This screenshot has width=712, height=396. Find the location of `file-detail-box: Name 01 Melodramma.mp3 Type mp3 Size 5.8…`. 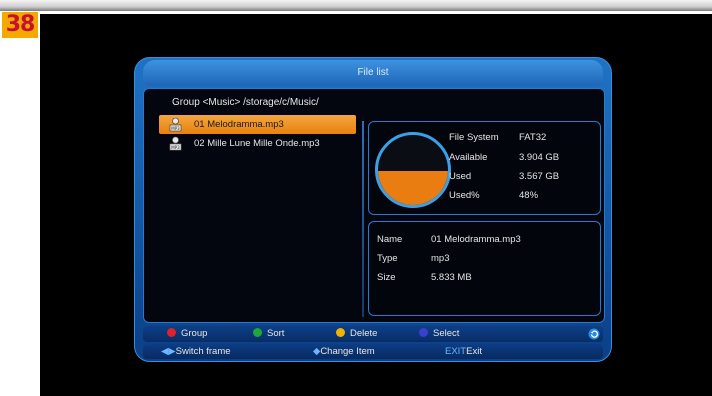

file-detail-box: Name 01 Melodramma.mp3 Type mp3 Size 5.8… is located at coordinates (484, 268).